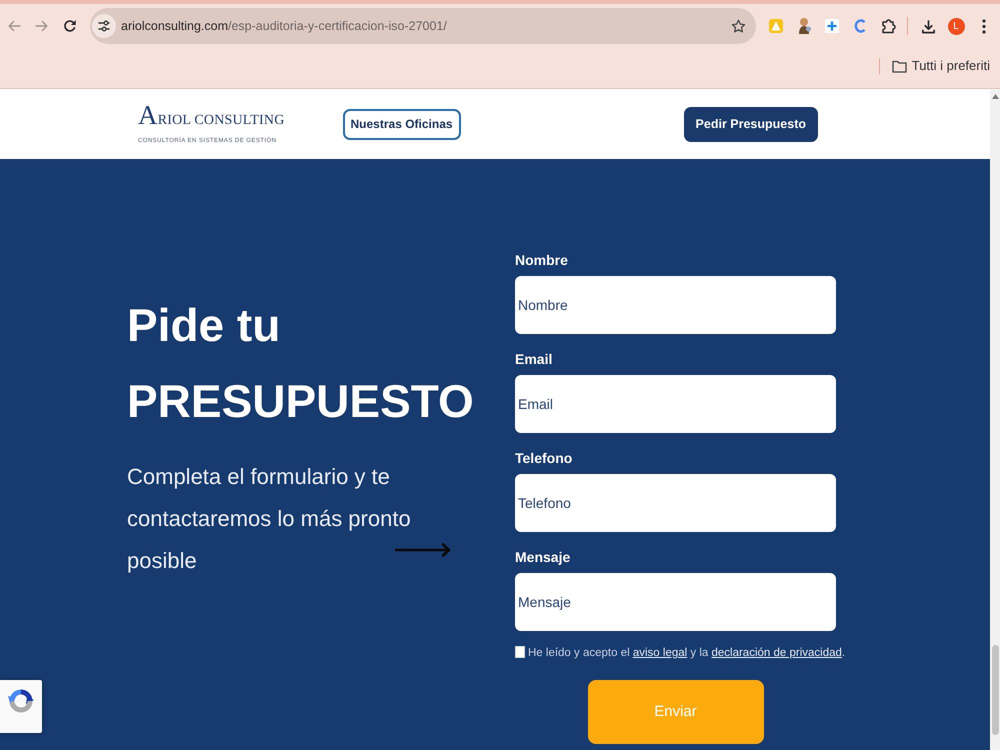 This screenshot has width=1000, height=750. I want to click on recaptcha-badge, so click(21, 706).